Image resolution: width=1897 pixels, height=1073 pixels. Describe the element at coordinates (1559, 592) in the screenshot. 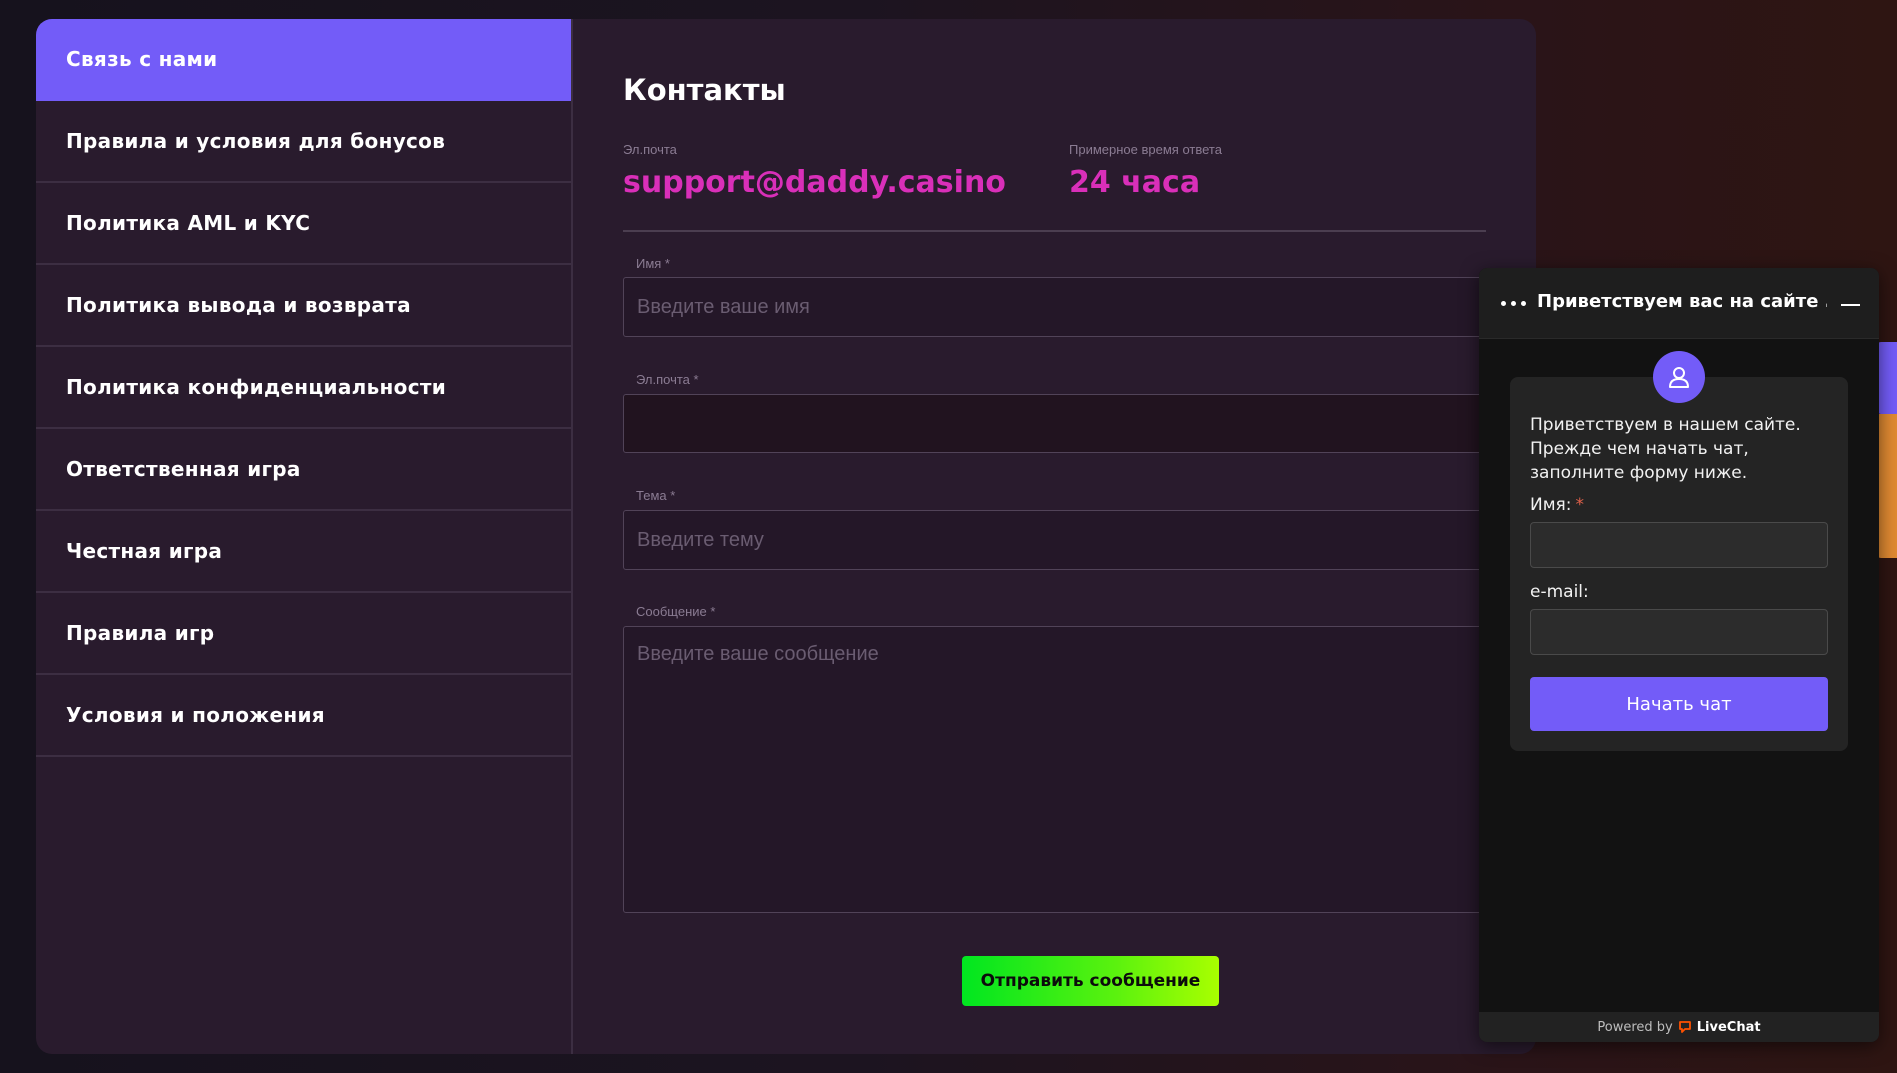

I see `chat-email-label: e-mail:` at that location.